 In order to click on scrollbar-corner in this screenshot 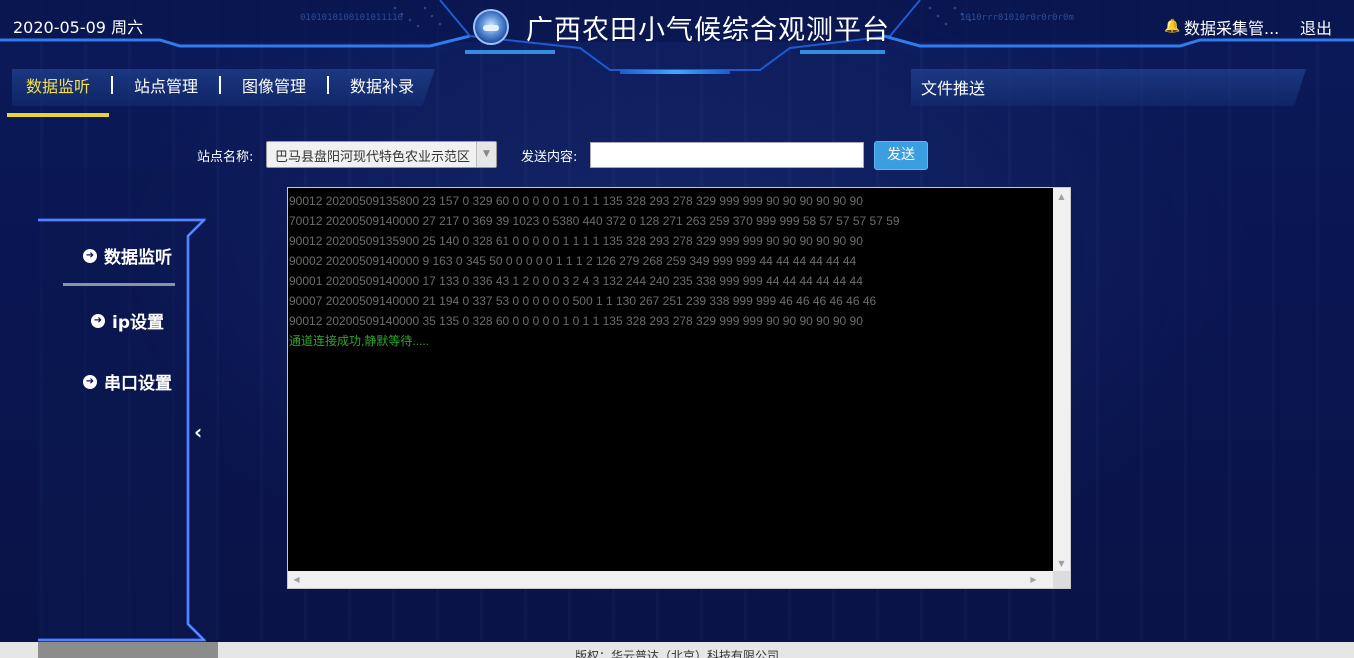, I will do `click(1061, 579)`.